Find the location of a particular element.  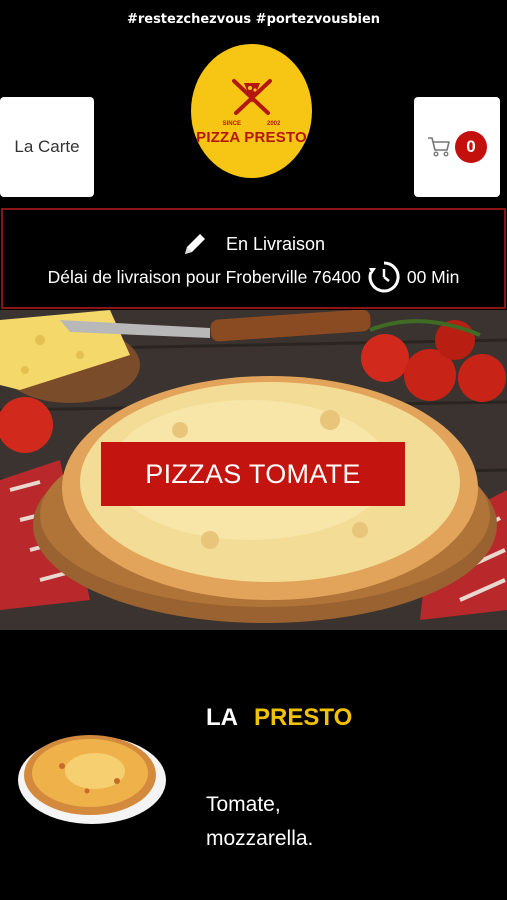

pizza-fork-knife-icon is located at coordinates (251, 96).